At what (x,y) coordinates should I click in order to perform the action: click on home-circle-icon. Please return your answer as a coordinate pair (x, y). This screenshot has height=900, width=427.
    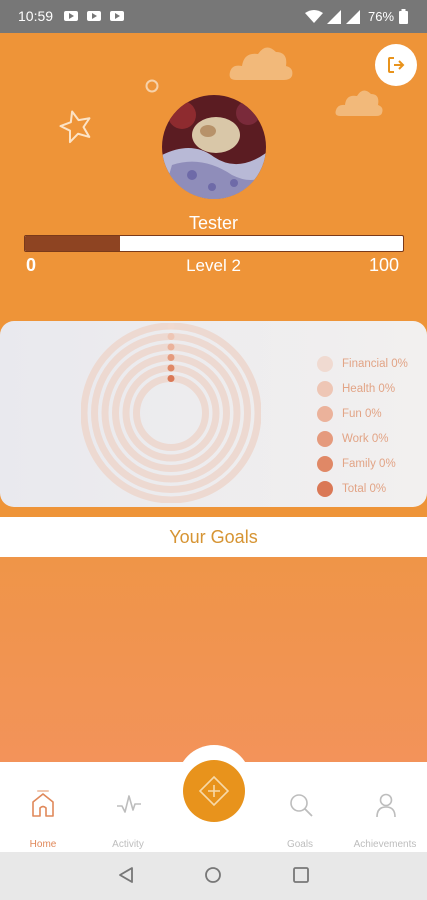
    Looking at the image, I should click on (213, 875).